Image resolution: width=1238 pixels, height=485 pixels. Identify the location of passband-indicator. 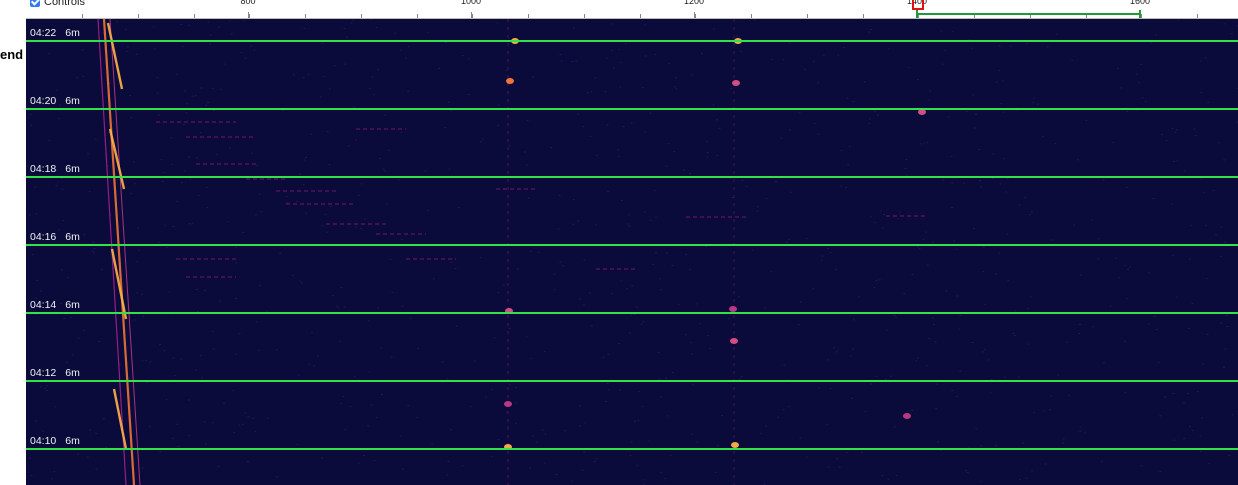
(1028, 14).